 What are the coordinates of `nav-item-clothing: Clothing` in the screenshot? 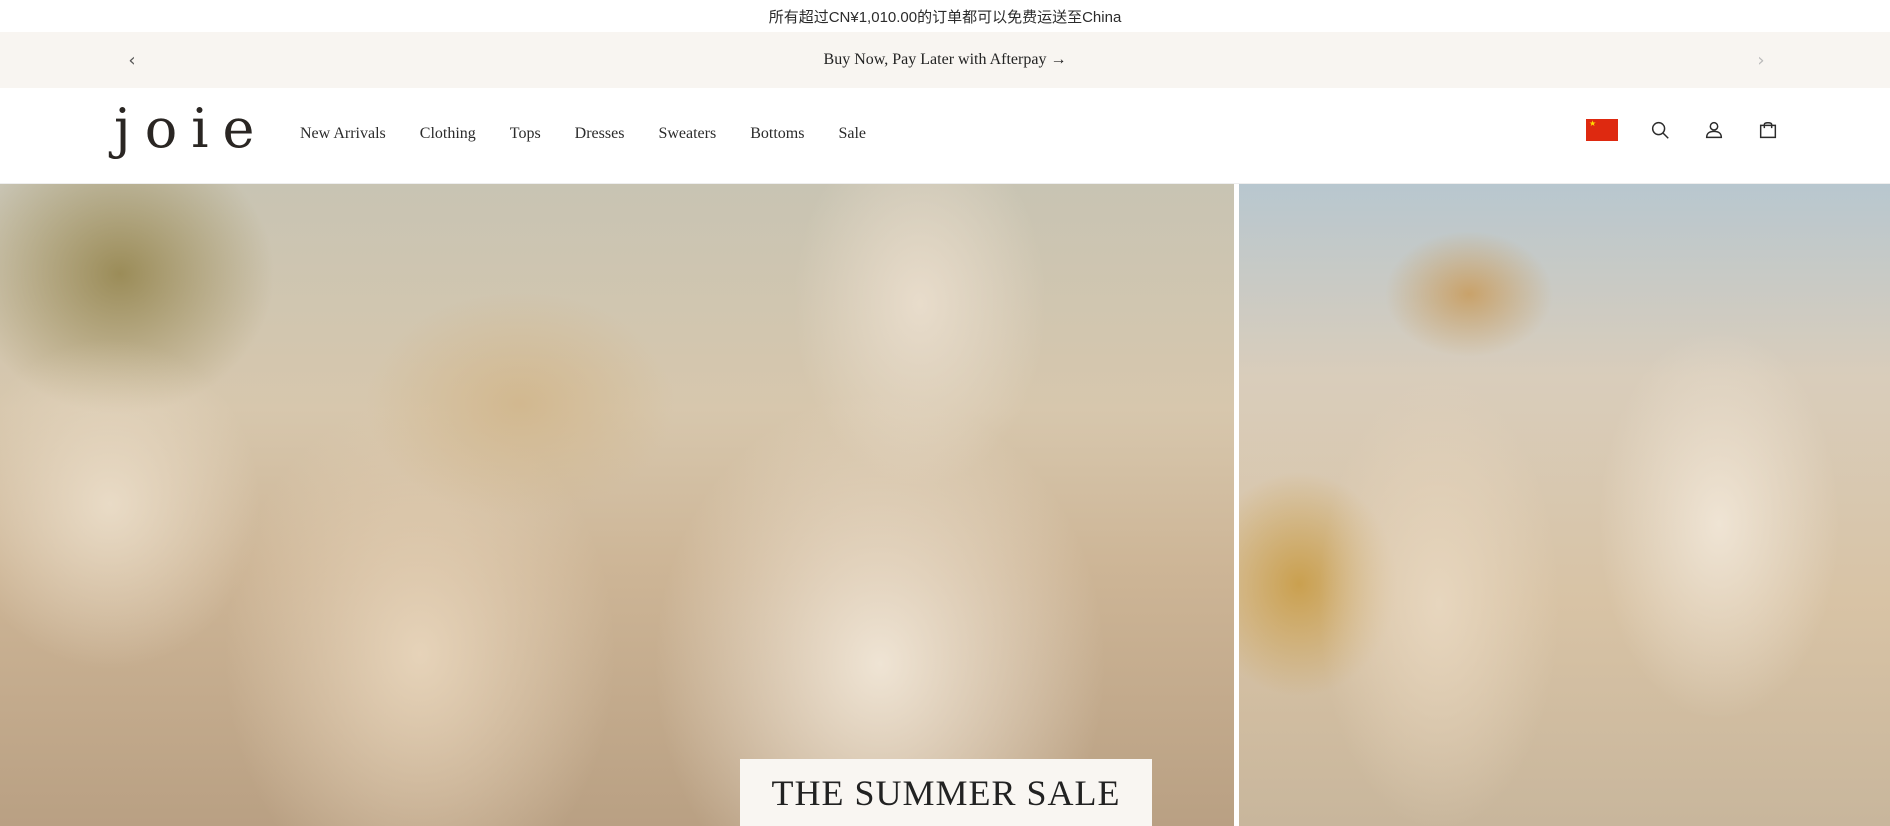 It's located at (448, 134).